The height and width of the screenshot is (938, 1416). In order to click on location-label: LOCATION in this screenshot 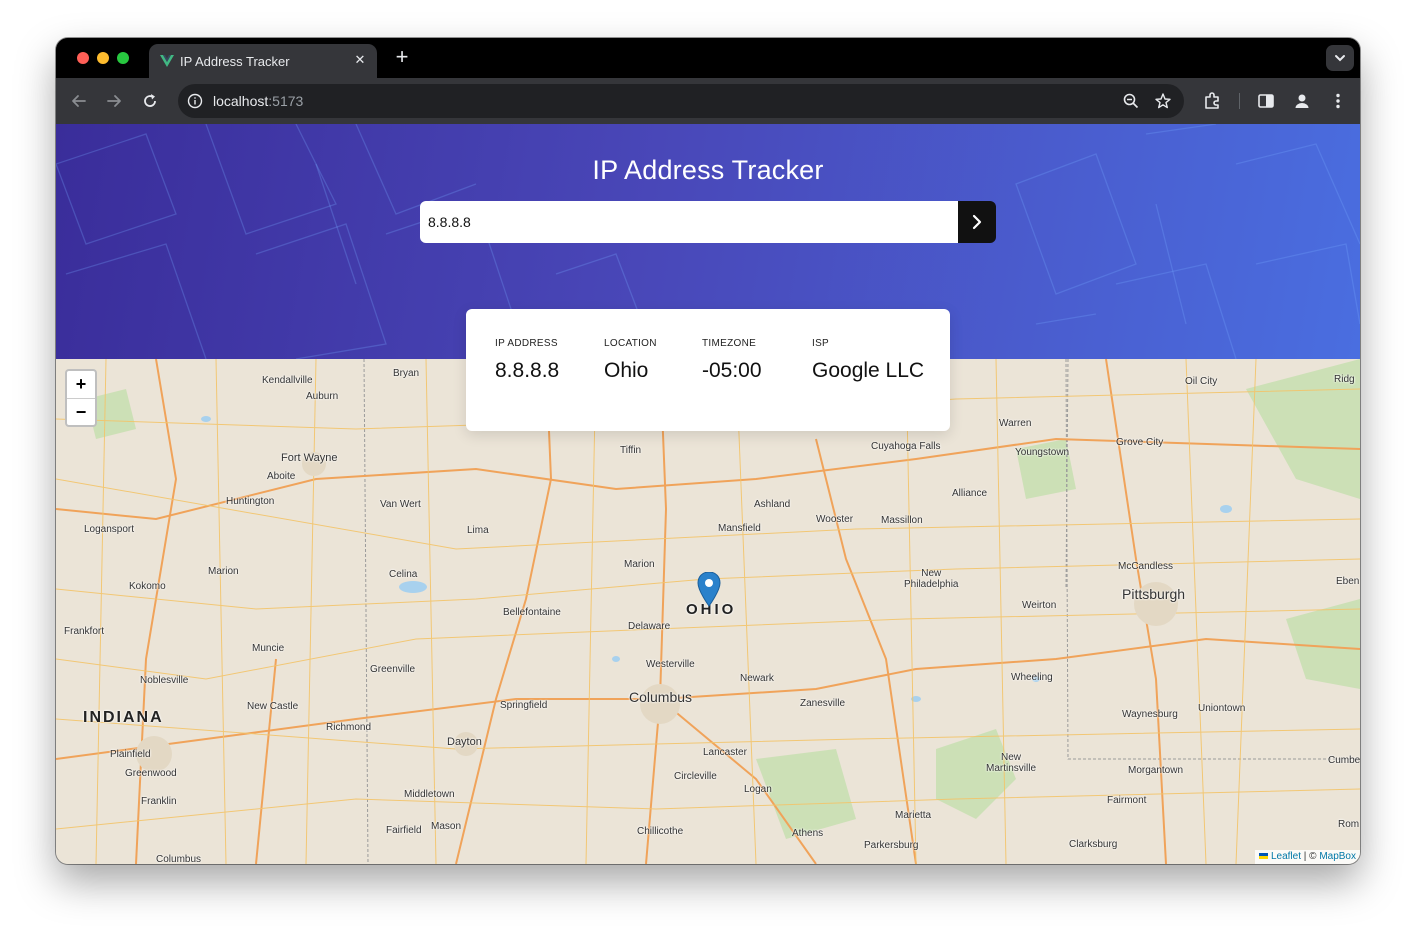, I will do `click(630, 343)`.